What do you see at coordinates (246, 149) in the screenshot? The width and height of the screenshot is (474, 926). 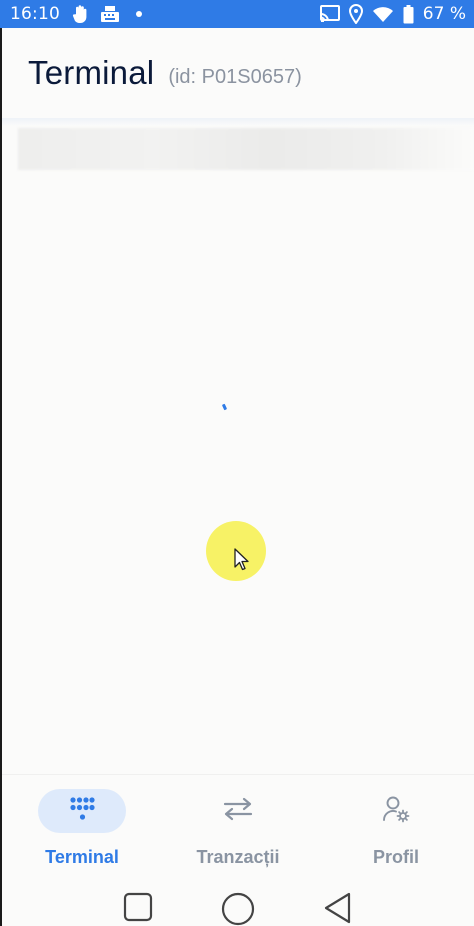 I see `loading-skeleton` at bounding box center [246, 149].